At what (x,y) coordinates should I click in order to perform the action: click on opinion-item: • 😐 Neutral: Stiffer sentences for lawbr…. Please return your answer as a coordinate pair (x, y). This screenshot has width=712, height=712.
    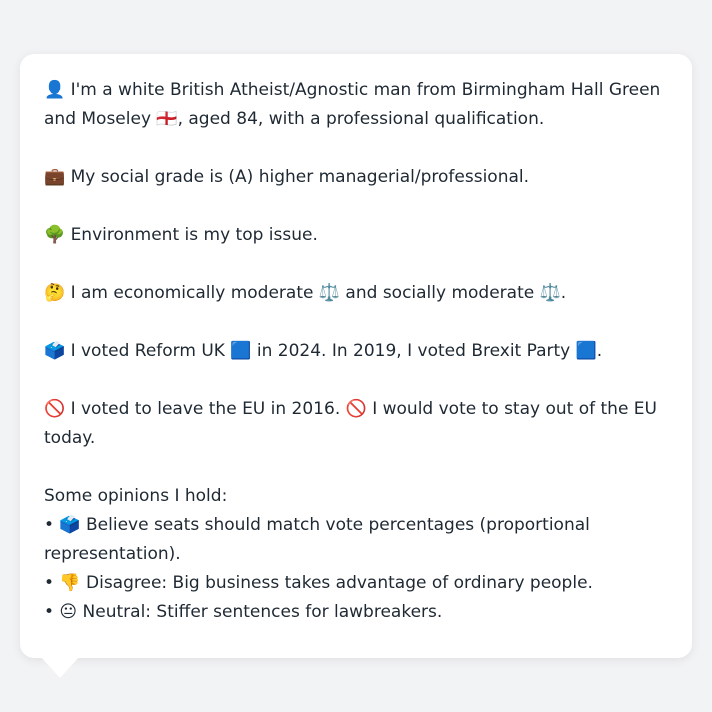
    Looking at the image, I should click on (243, 612).